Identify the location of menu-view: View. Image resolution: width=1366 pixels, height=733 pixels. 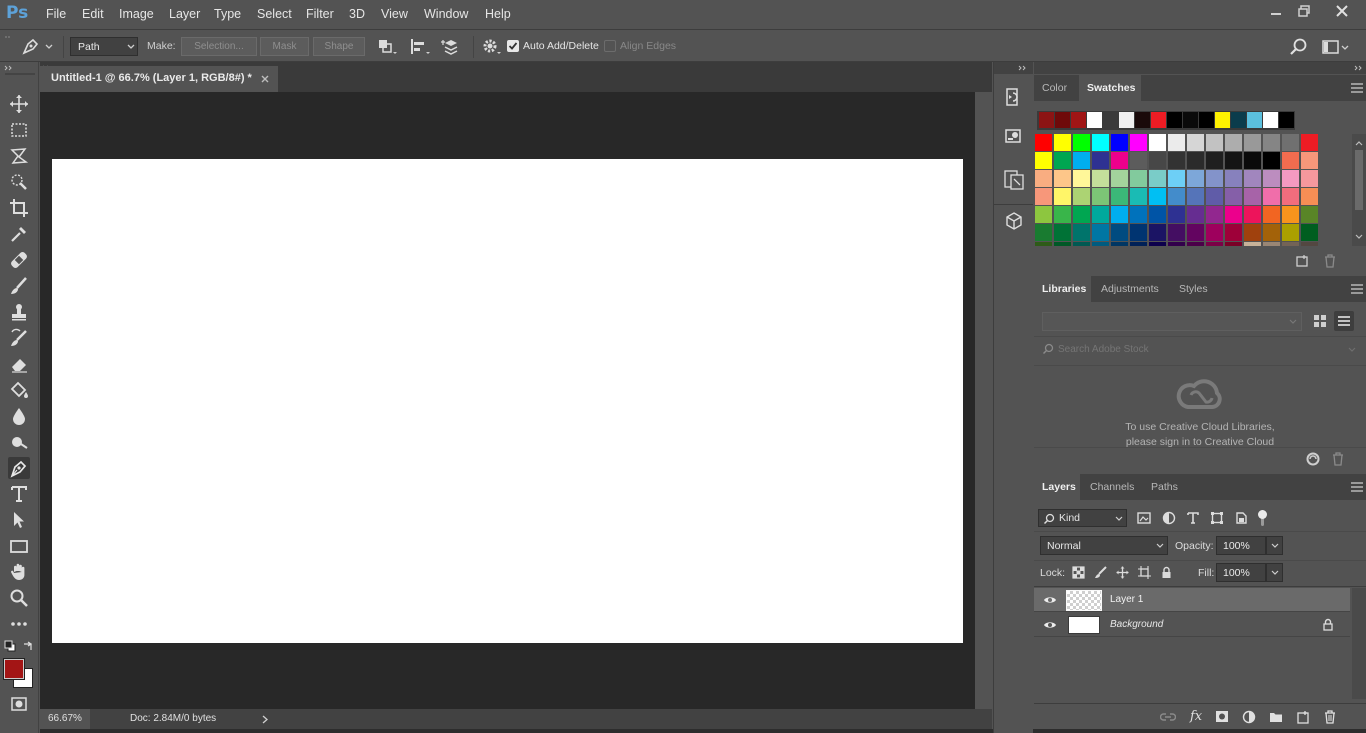
(394, 14).